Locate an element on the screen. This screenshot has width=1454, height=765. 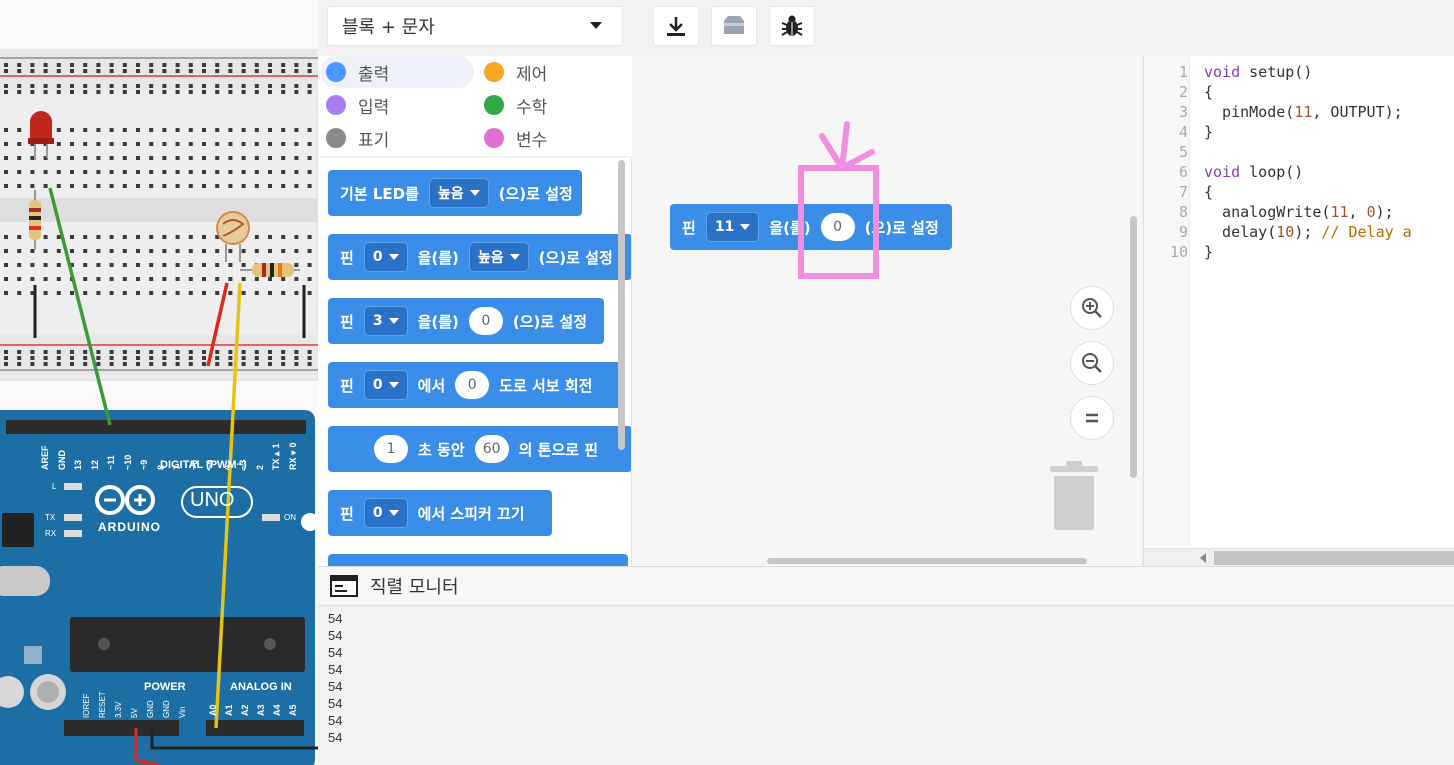
category-input: 입력 is located at coordinates (395, 105).